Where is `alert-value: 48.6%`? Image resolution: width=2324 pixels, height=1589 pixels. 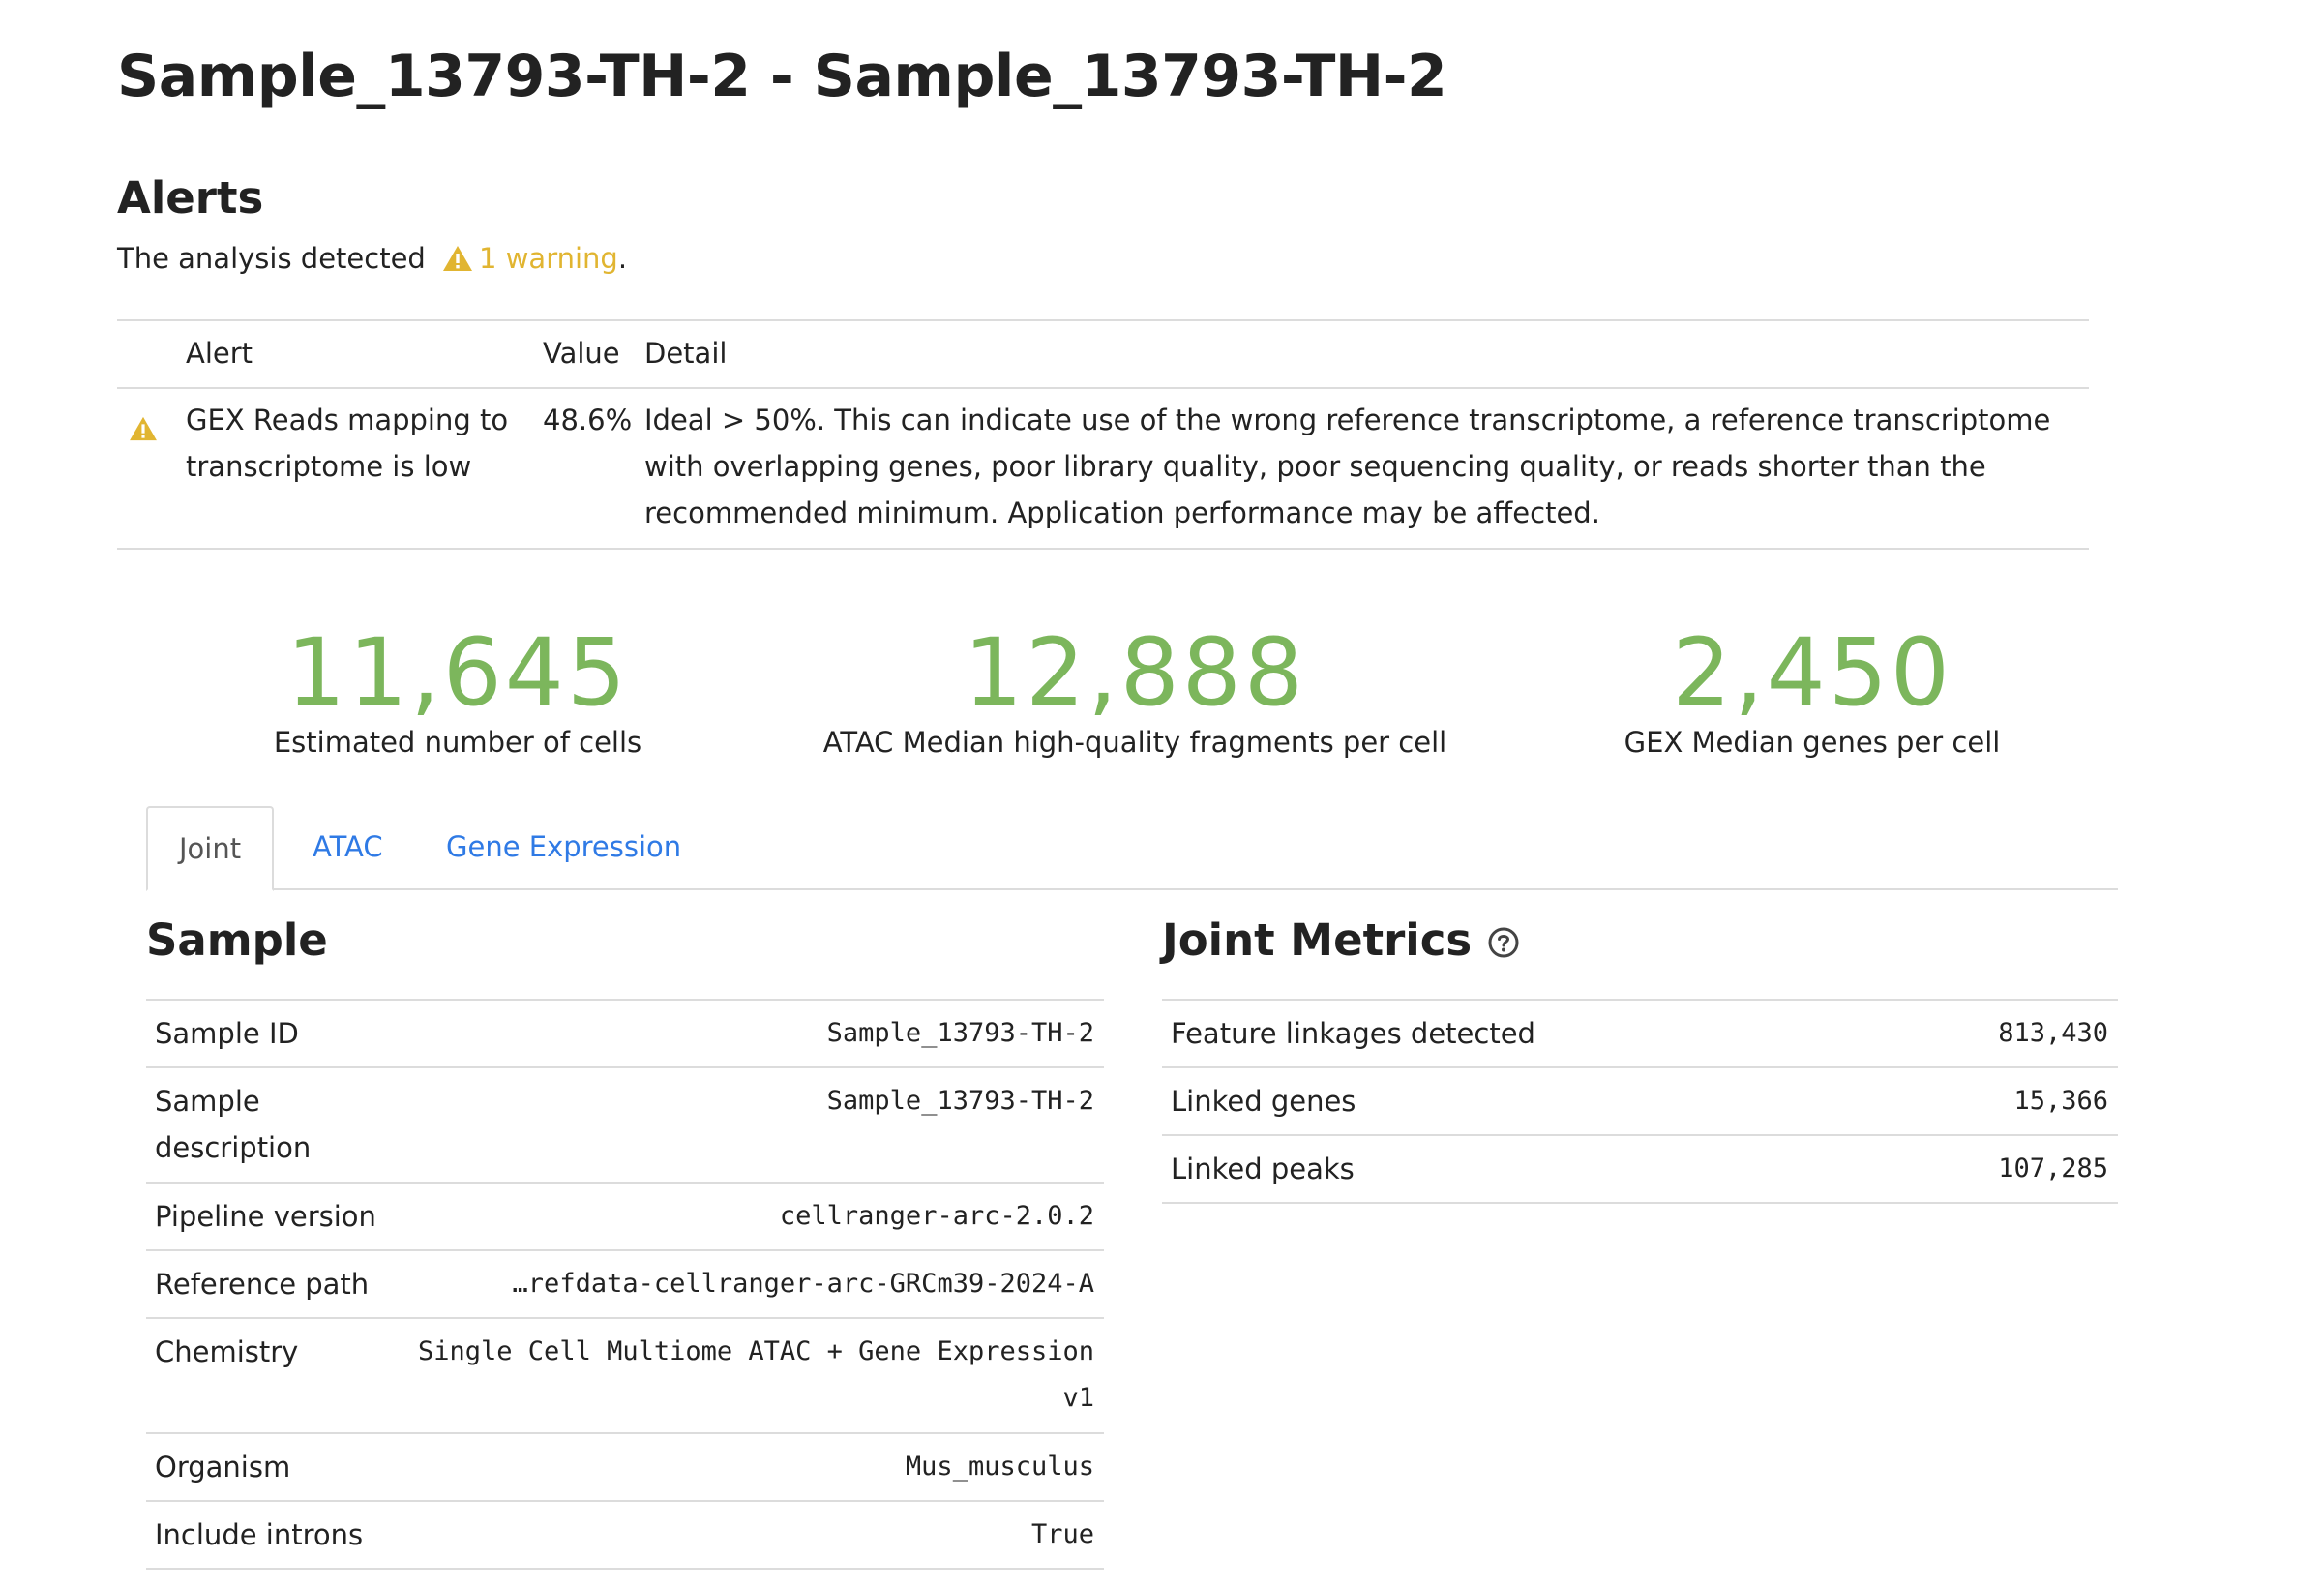
alert-value: 48.6% is located at coordinates (588, 420).